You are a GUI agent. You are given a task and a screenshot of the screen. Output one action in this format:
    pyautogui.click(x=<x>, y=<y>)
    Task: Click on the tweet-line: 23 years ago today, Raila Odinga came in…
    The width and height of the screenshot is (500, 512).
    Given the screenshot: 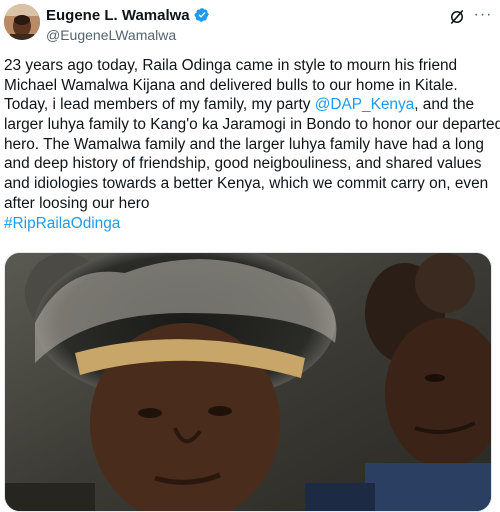 What is the action you would take?
    pyautogui.click(x=231, y=65)
    